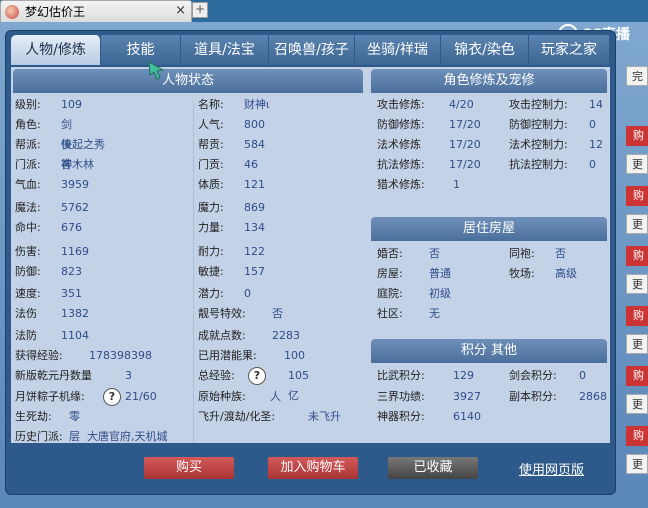 The width and height of the screenshot is (648, 508). Describe the element at coordinates (12, 11) in the screenshot. I see `favicon-icon` at that location.